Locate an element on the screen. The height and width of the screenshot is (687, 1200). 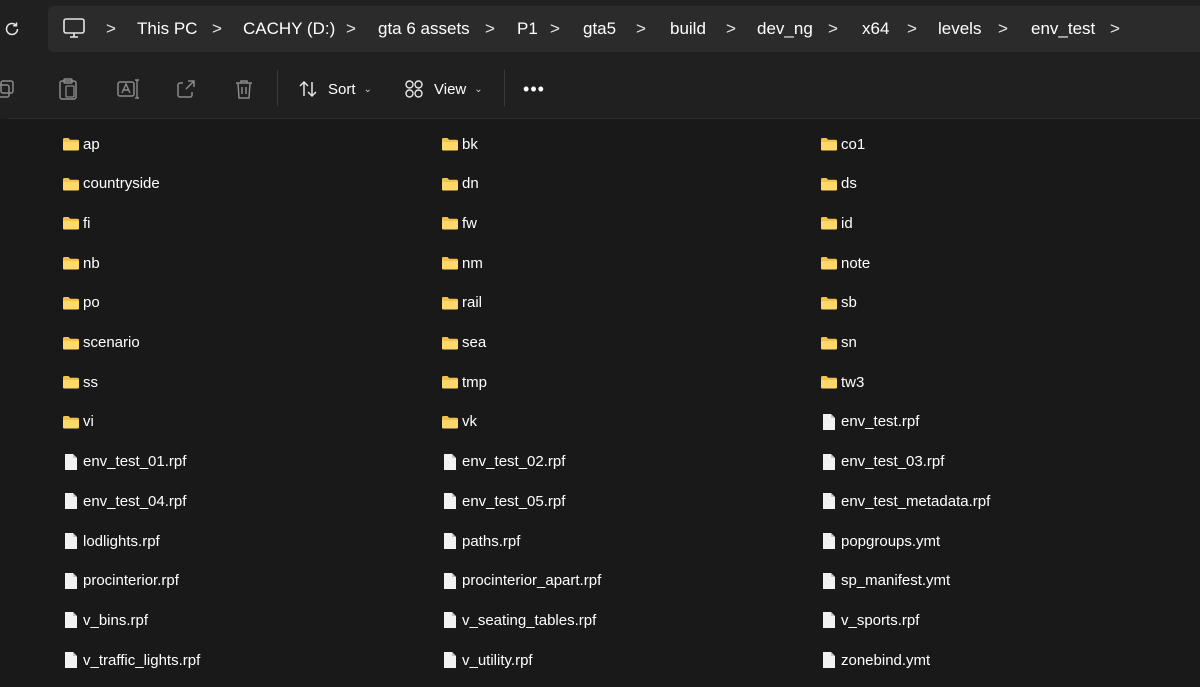
file-item: lodlights.rpf is located at coordinates (111, 541).